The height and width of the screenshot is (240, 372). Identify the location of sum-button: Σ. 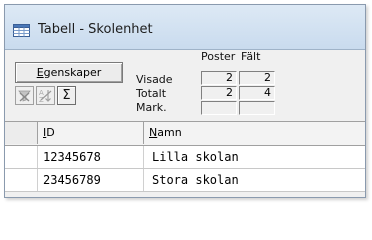
(66, 95).